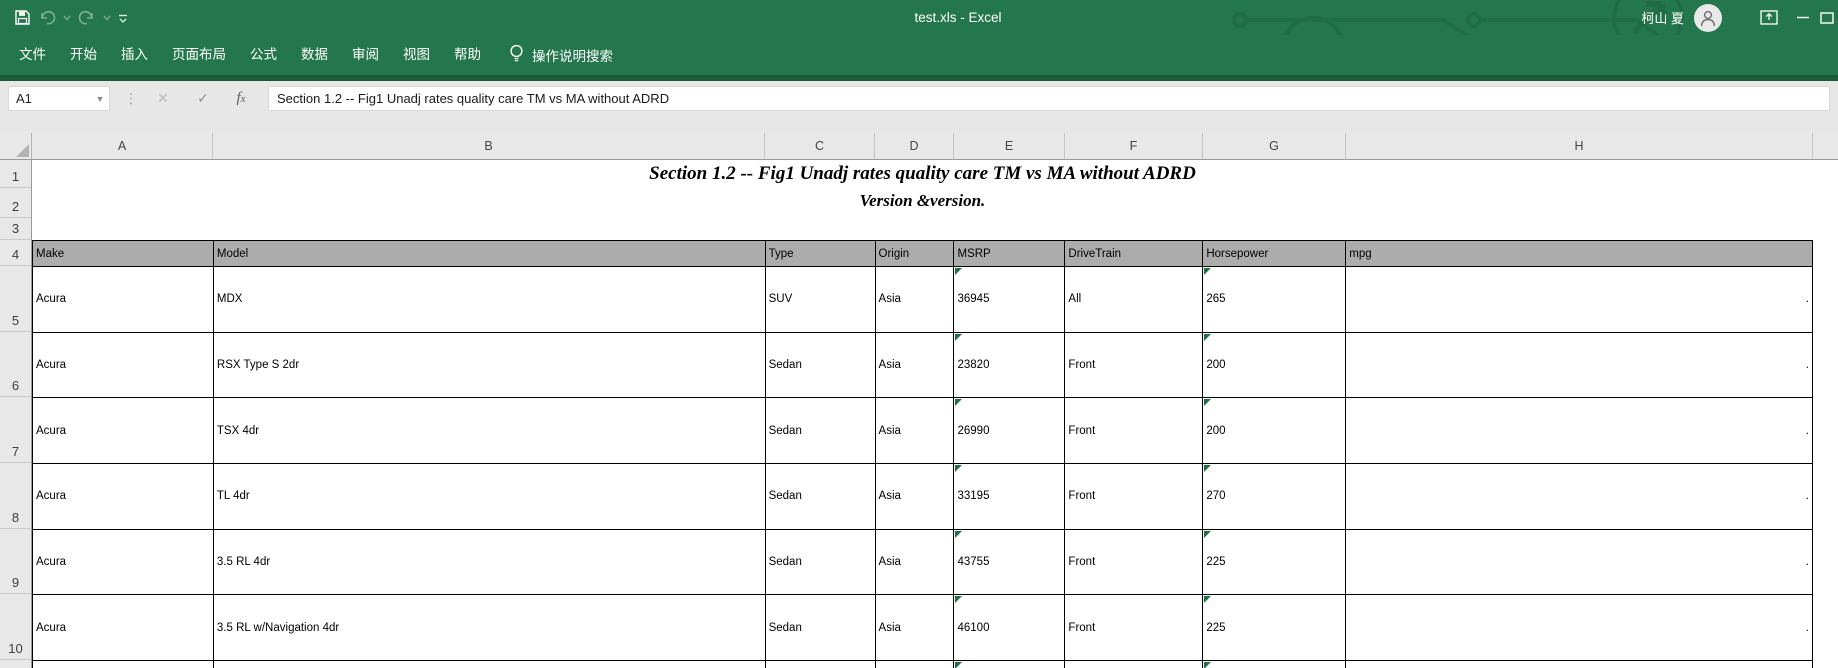  Describe the element at coordinates (123, 664) in the screenshot. I see `cell-make` at that location.